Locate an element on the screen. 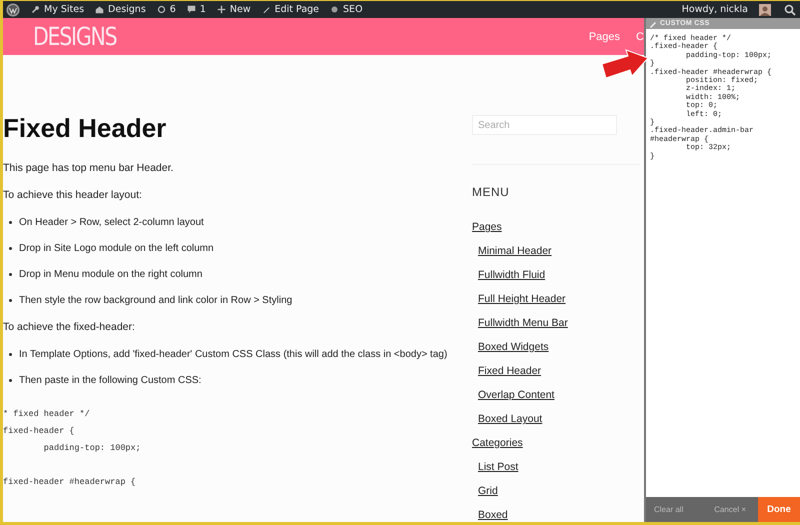  search-icon is located at coordinates (790, 10).